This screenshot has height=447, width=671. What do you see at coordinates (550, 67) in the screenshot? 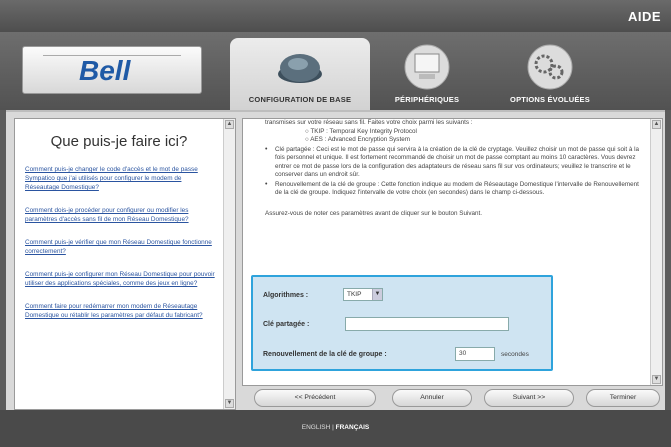
I see `gears-icon` at bounding box center [550, 67].